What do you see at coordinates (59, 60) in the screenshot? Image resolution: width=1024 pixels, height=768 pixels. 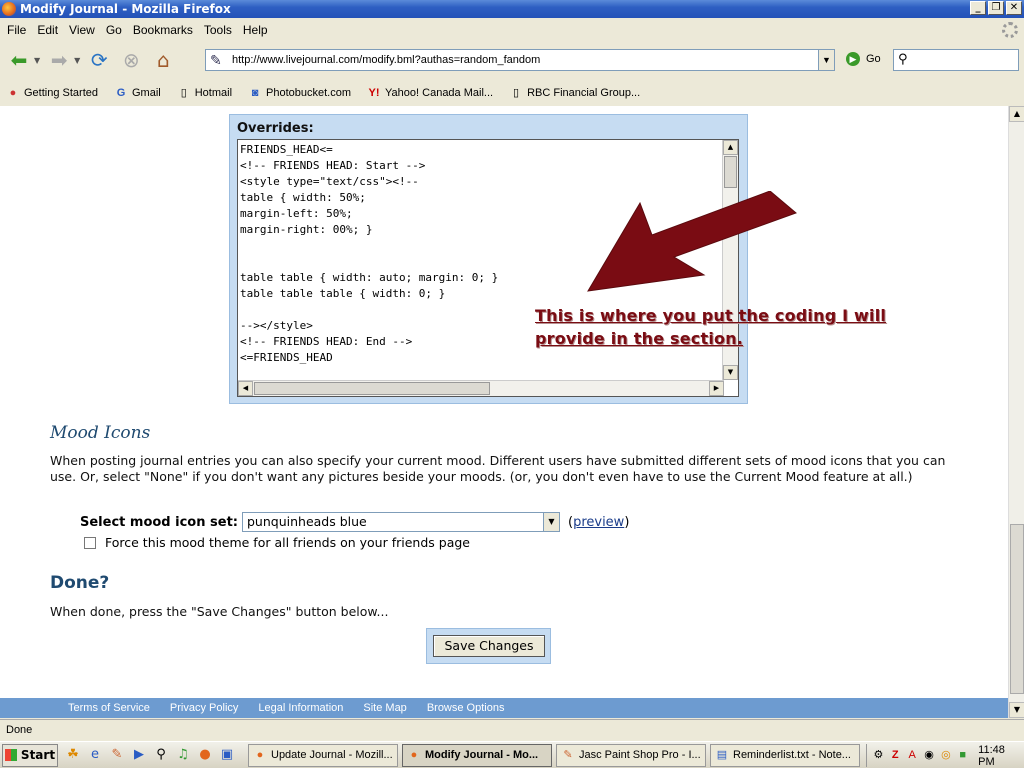 I see `forward-button: ➡` at bounding box center [59, 60].